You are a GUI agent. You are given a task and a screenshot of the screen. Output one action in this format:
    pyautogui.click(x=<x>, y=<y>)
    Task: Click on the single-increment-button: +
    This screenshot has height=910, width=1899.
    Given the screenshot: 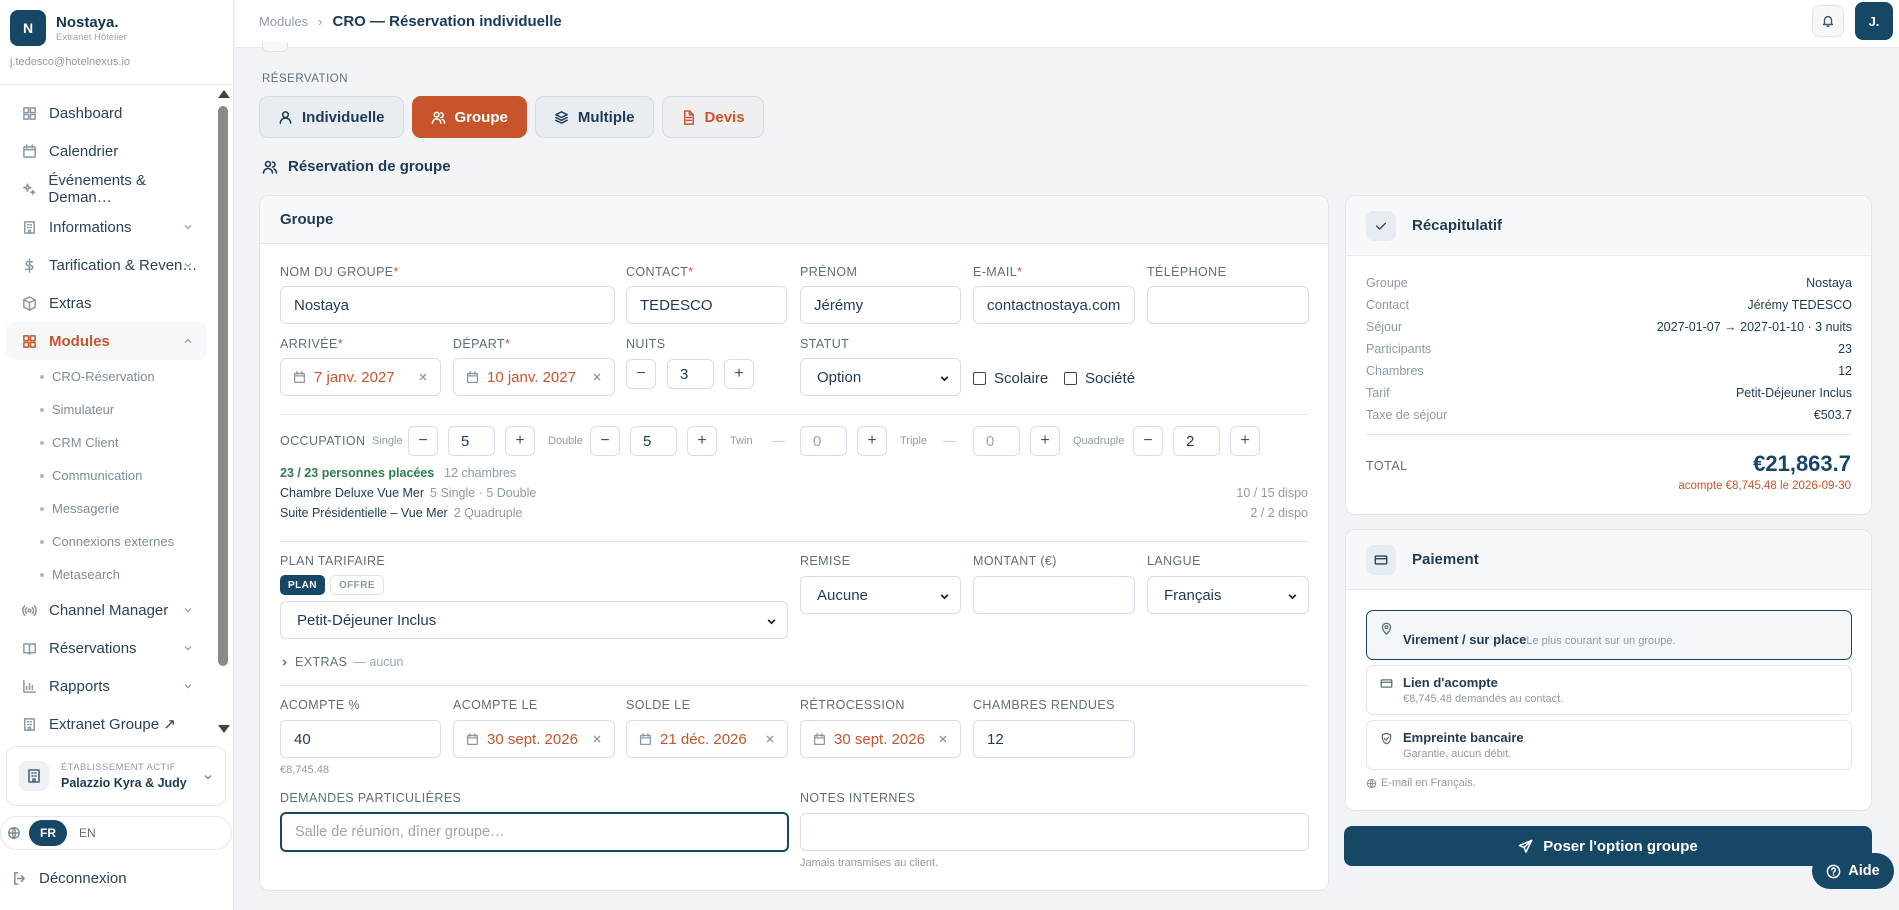 What is the action you would take?
    pyautogui.click(x=520, y=441)
    